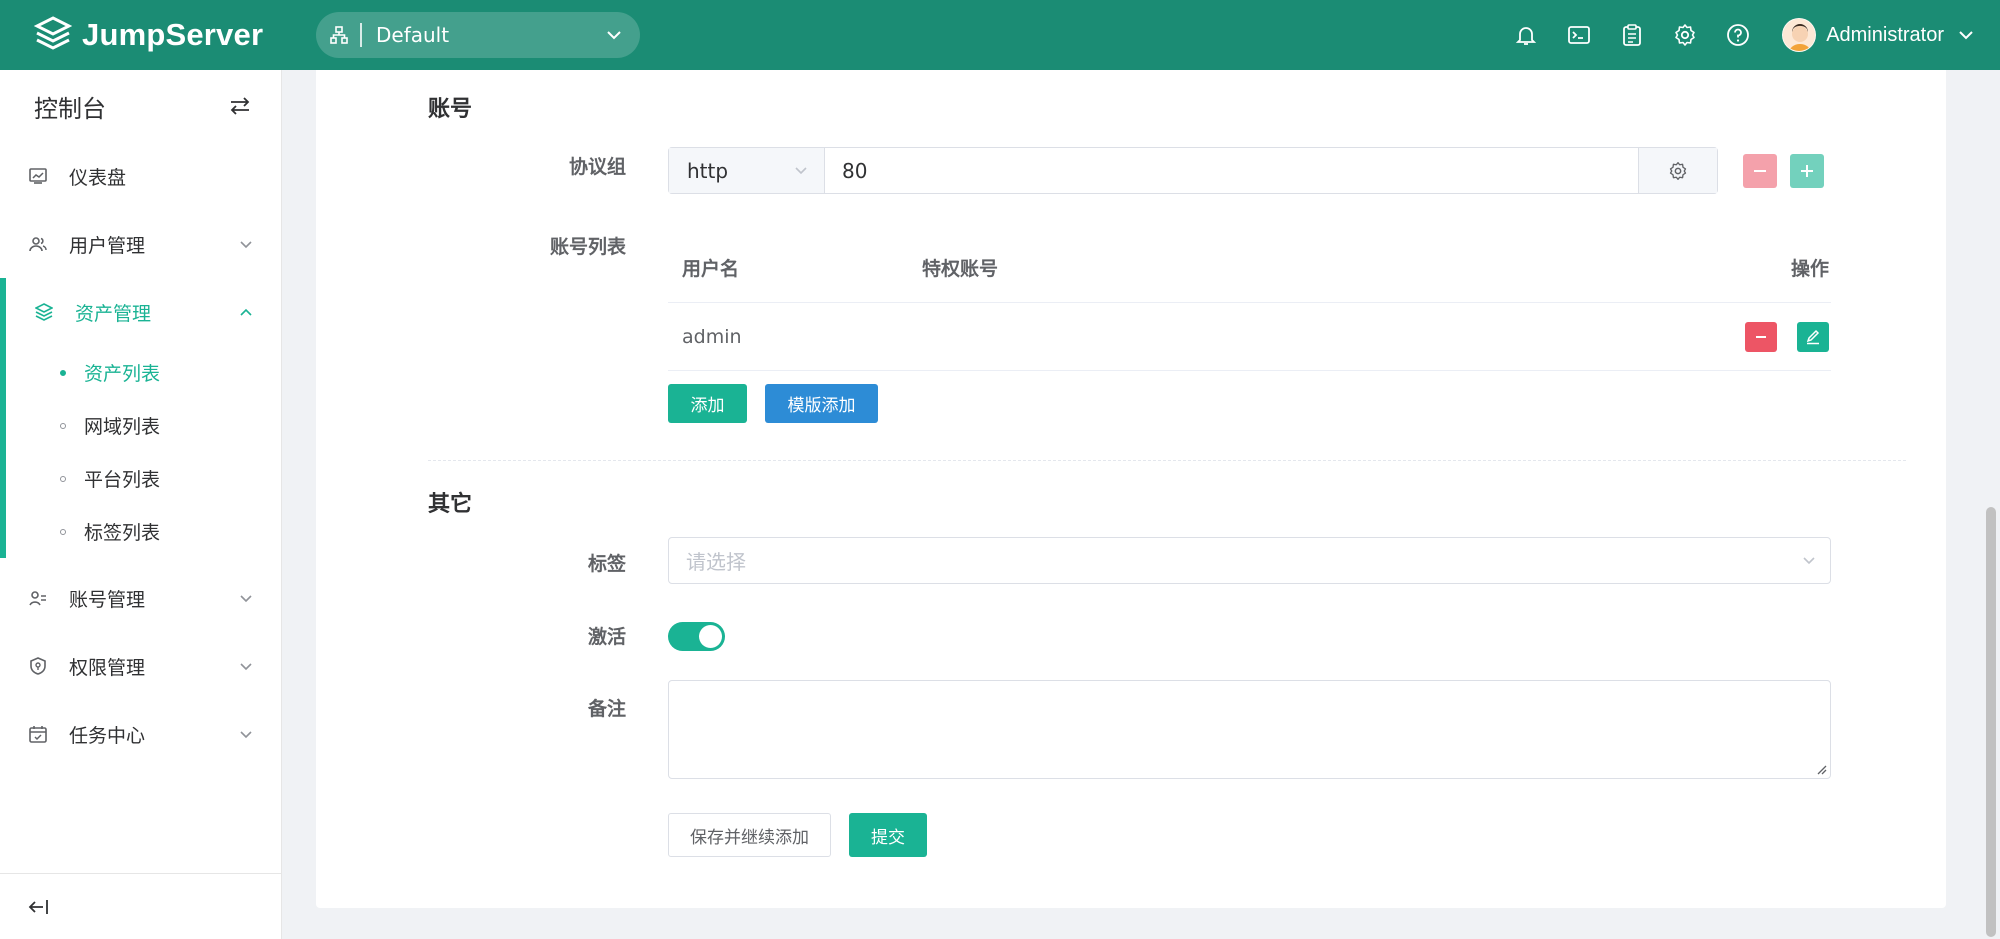 Image resolution: width=2000 pixels, height=939 pixels. Describe the element at coordinates (38, 598) in the screenshot. I see `account-icon` at that location.